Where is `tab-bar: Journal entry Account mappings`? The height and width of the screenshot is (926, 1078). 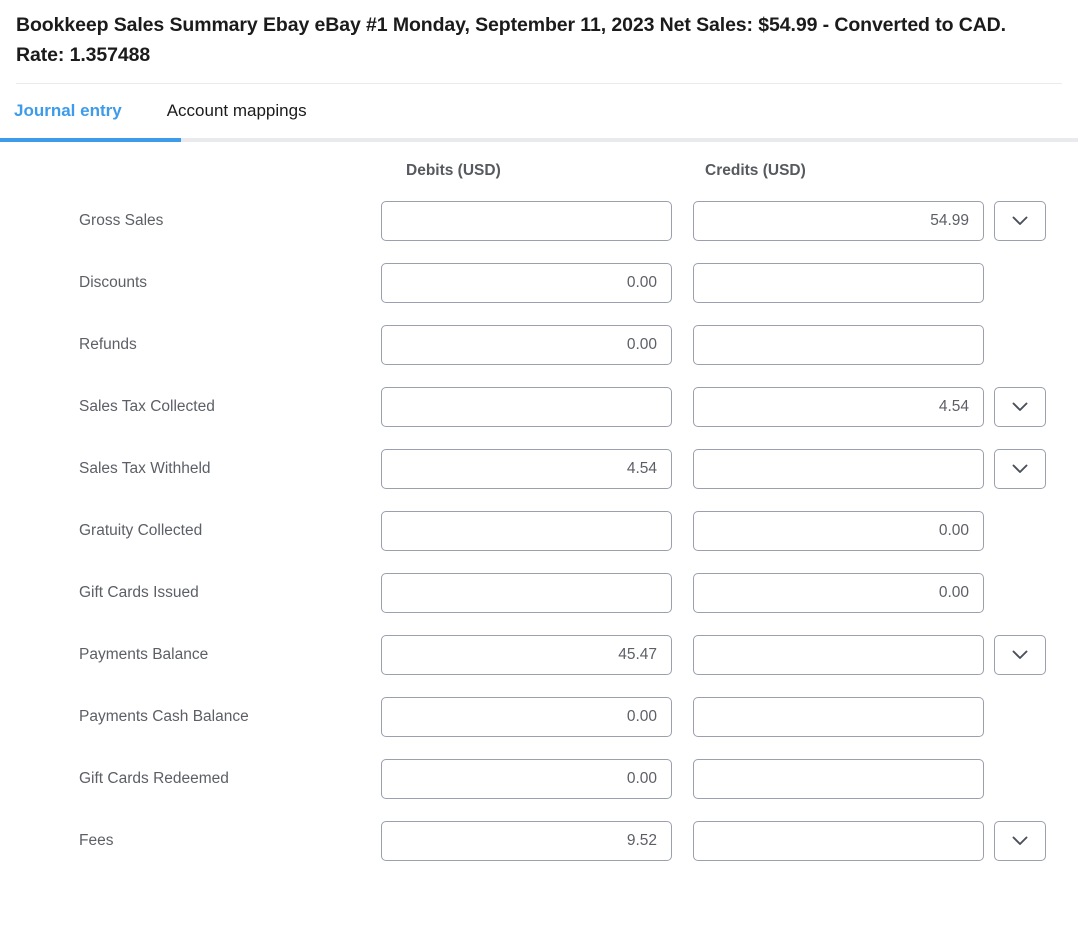 tab-bar: Journal entry Account mappings is located at coordinates (539, 111).